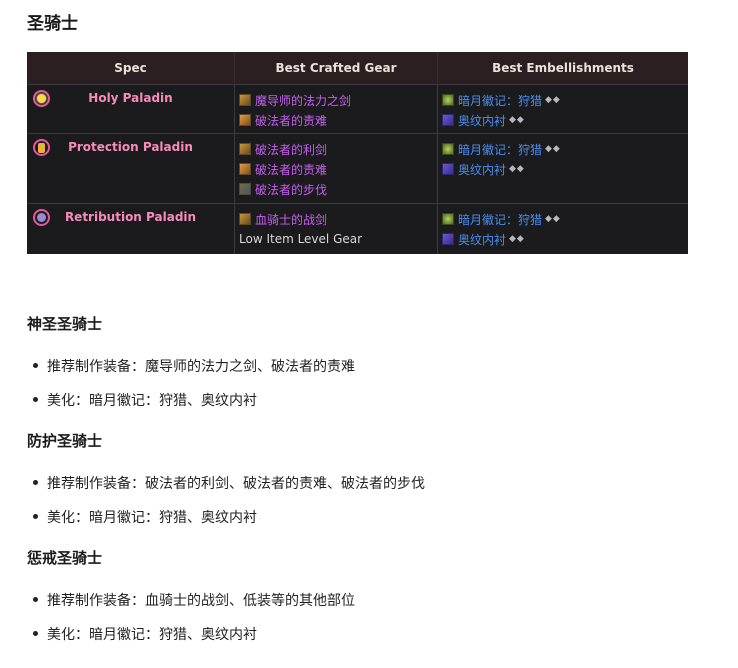 The width and height of the screenshot is (738, 668). I want to click on item-link: 魔导师的法力之剑, so click(303, 100).